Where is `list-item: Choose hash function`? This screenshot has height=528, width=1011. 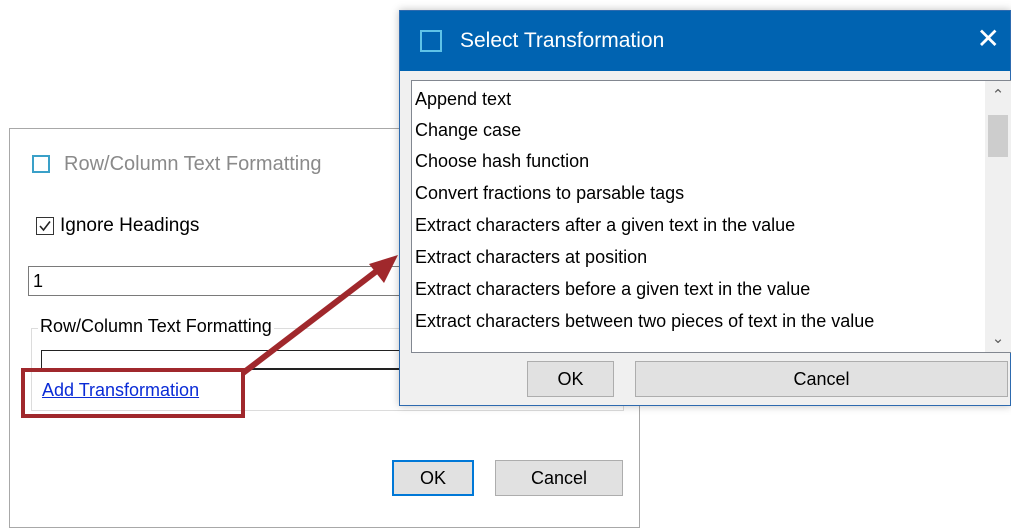 list-item: Choose hash function is located at coordinates (502, 161).